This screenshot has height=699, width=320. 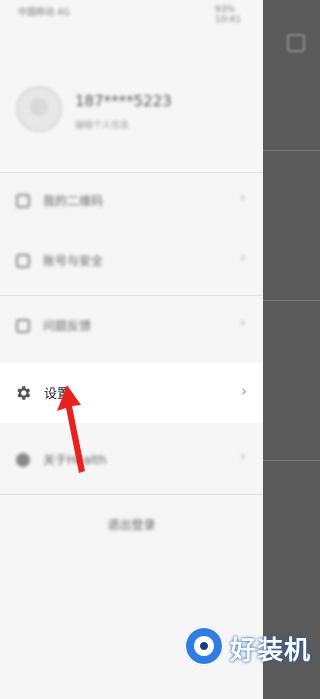 I want to click on lock-icon, so click(x=23, y=261).